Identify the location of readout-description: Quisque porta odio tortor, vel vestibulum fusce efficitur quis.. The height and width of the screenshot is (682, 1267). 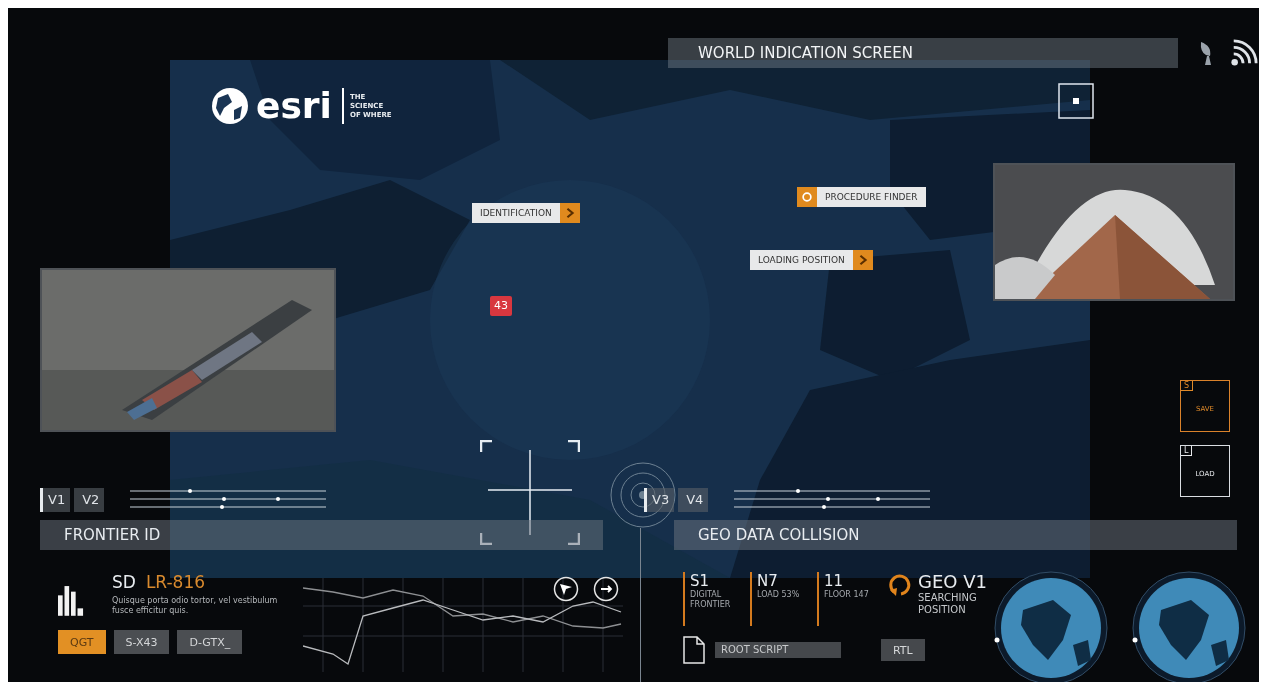
(195, 606).